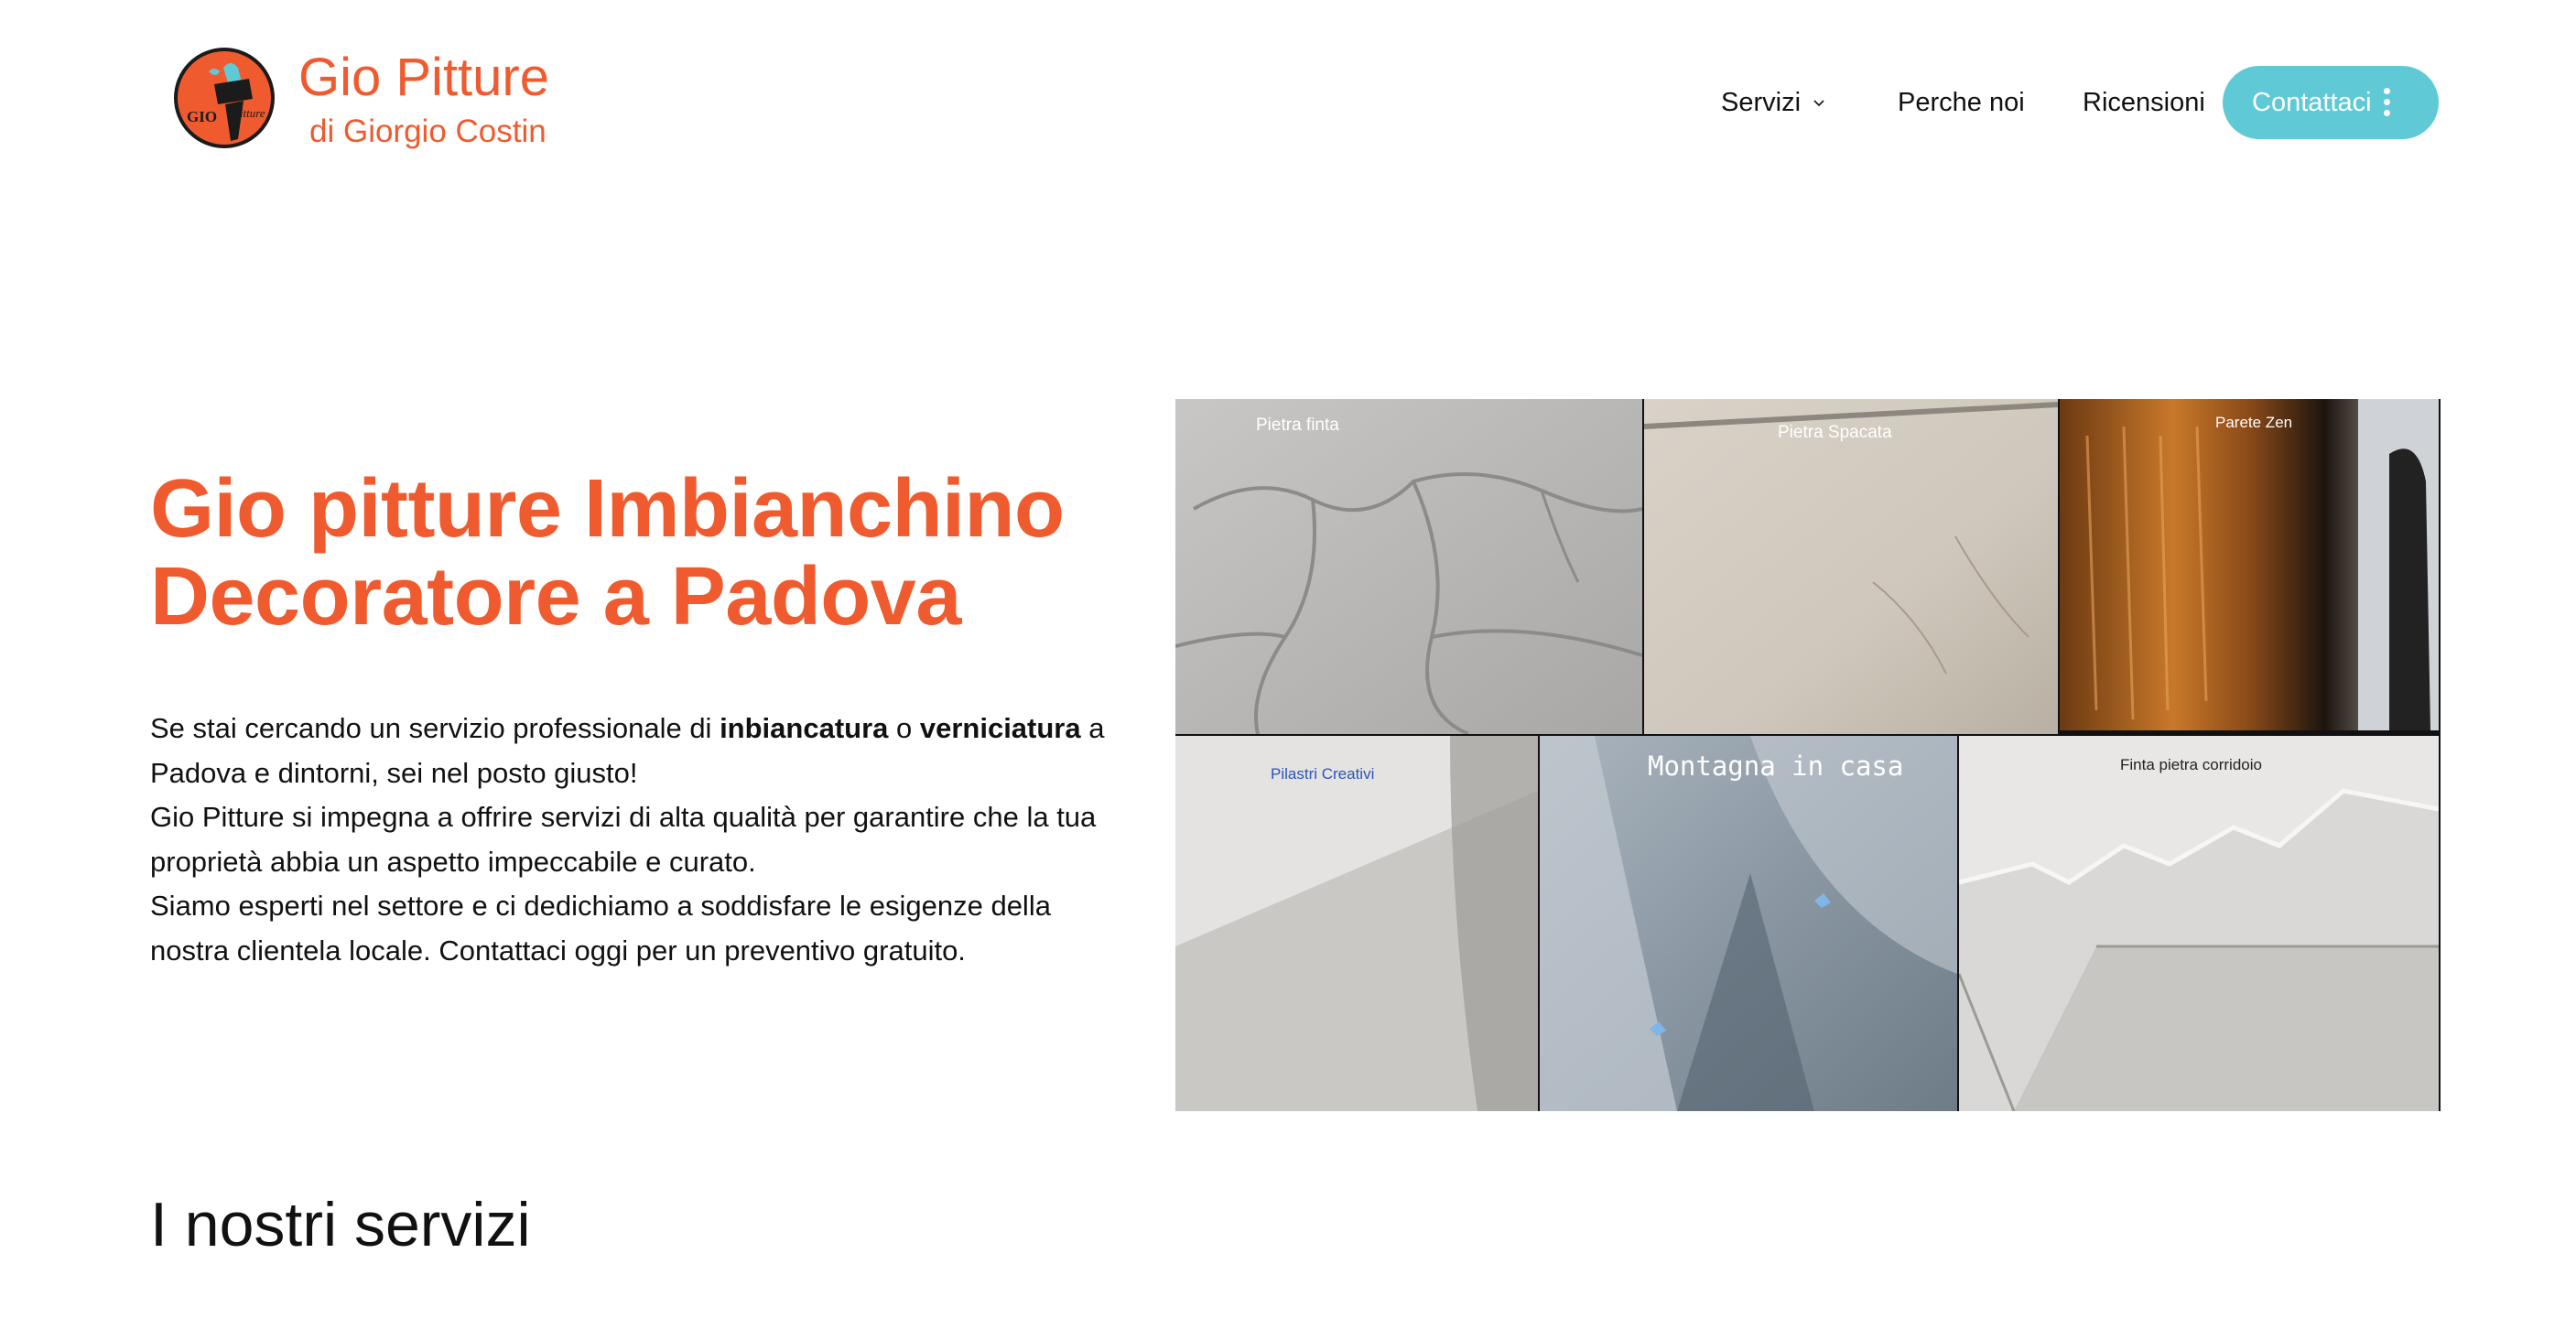 The image size is (2576, 1318). What do you see at coordinates (2199, 923) in the screenshot?
I see `collage-tile-finta-pietra-corridoio: Finta pietra corridoio` at bounding box center [2199, 923].